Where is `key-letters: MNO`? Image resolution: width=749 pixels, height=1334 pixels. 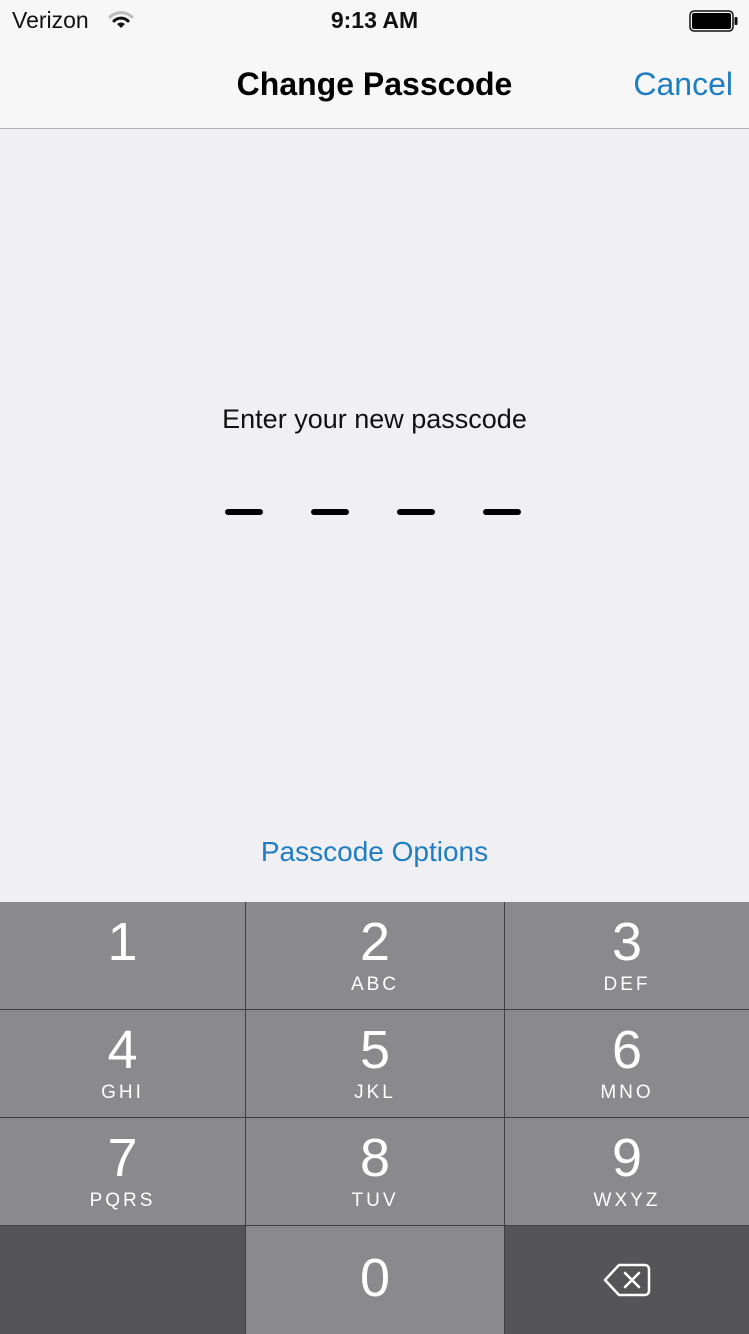 key-letters: MNO is located at coordinates (627, 1092).